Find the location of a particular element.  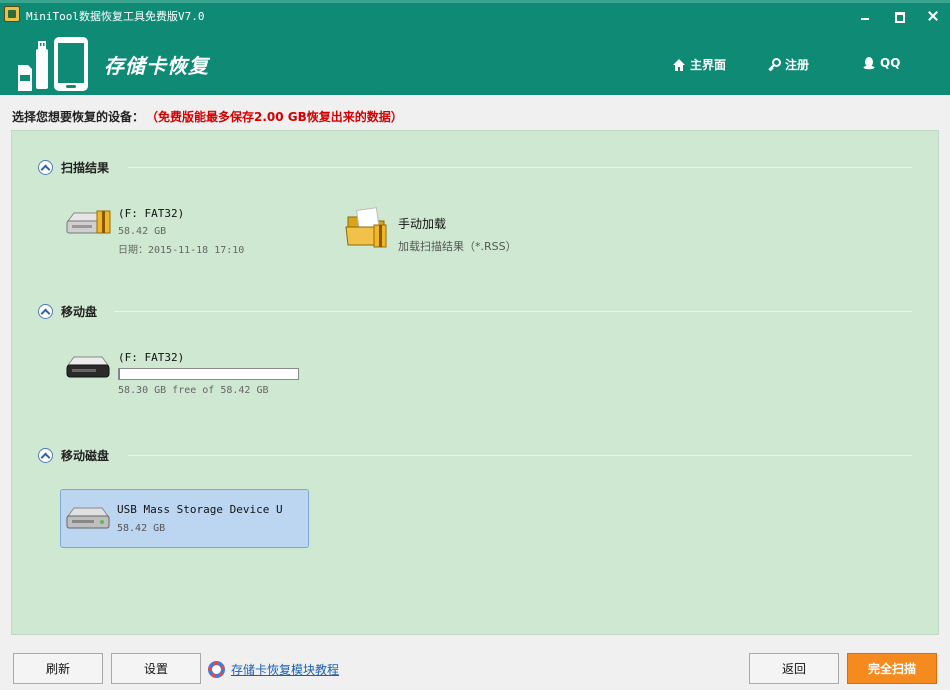

manual-load-subtitle: 加载扫描结果（*.RSS） is located at coordinates (457, 246).